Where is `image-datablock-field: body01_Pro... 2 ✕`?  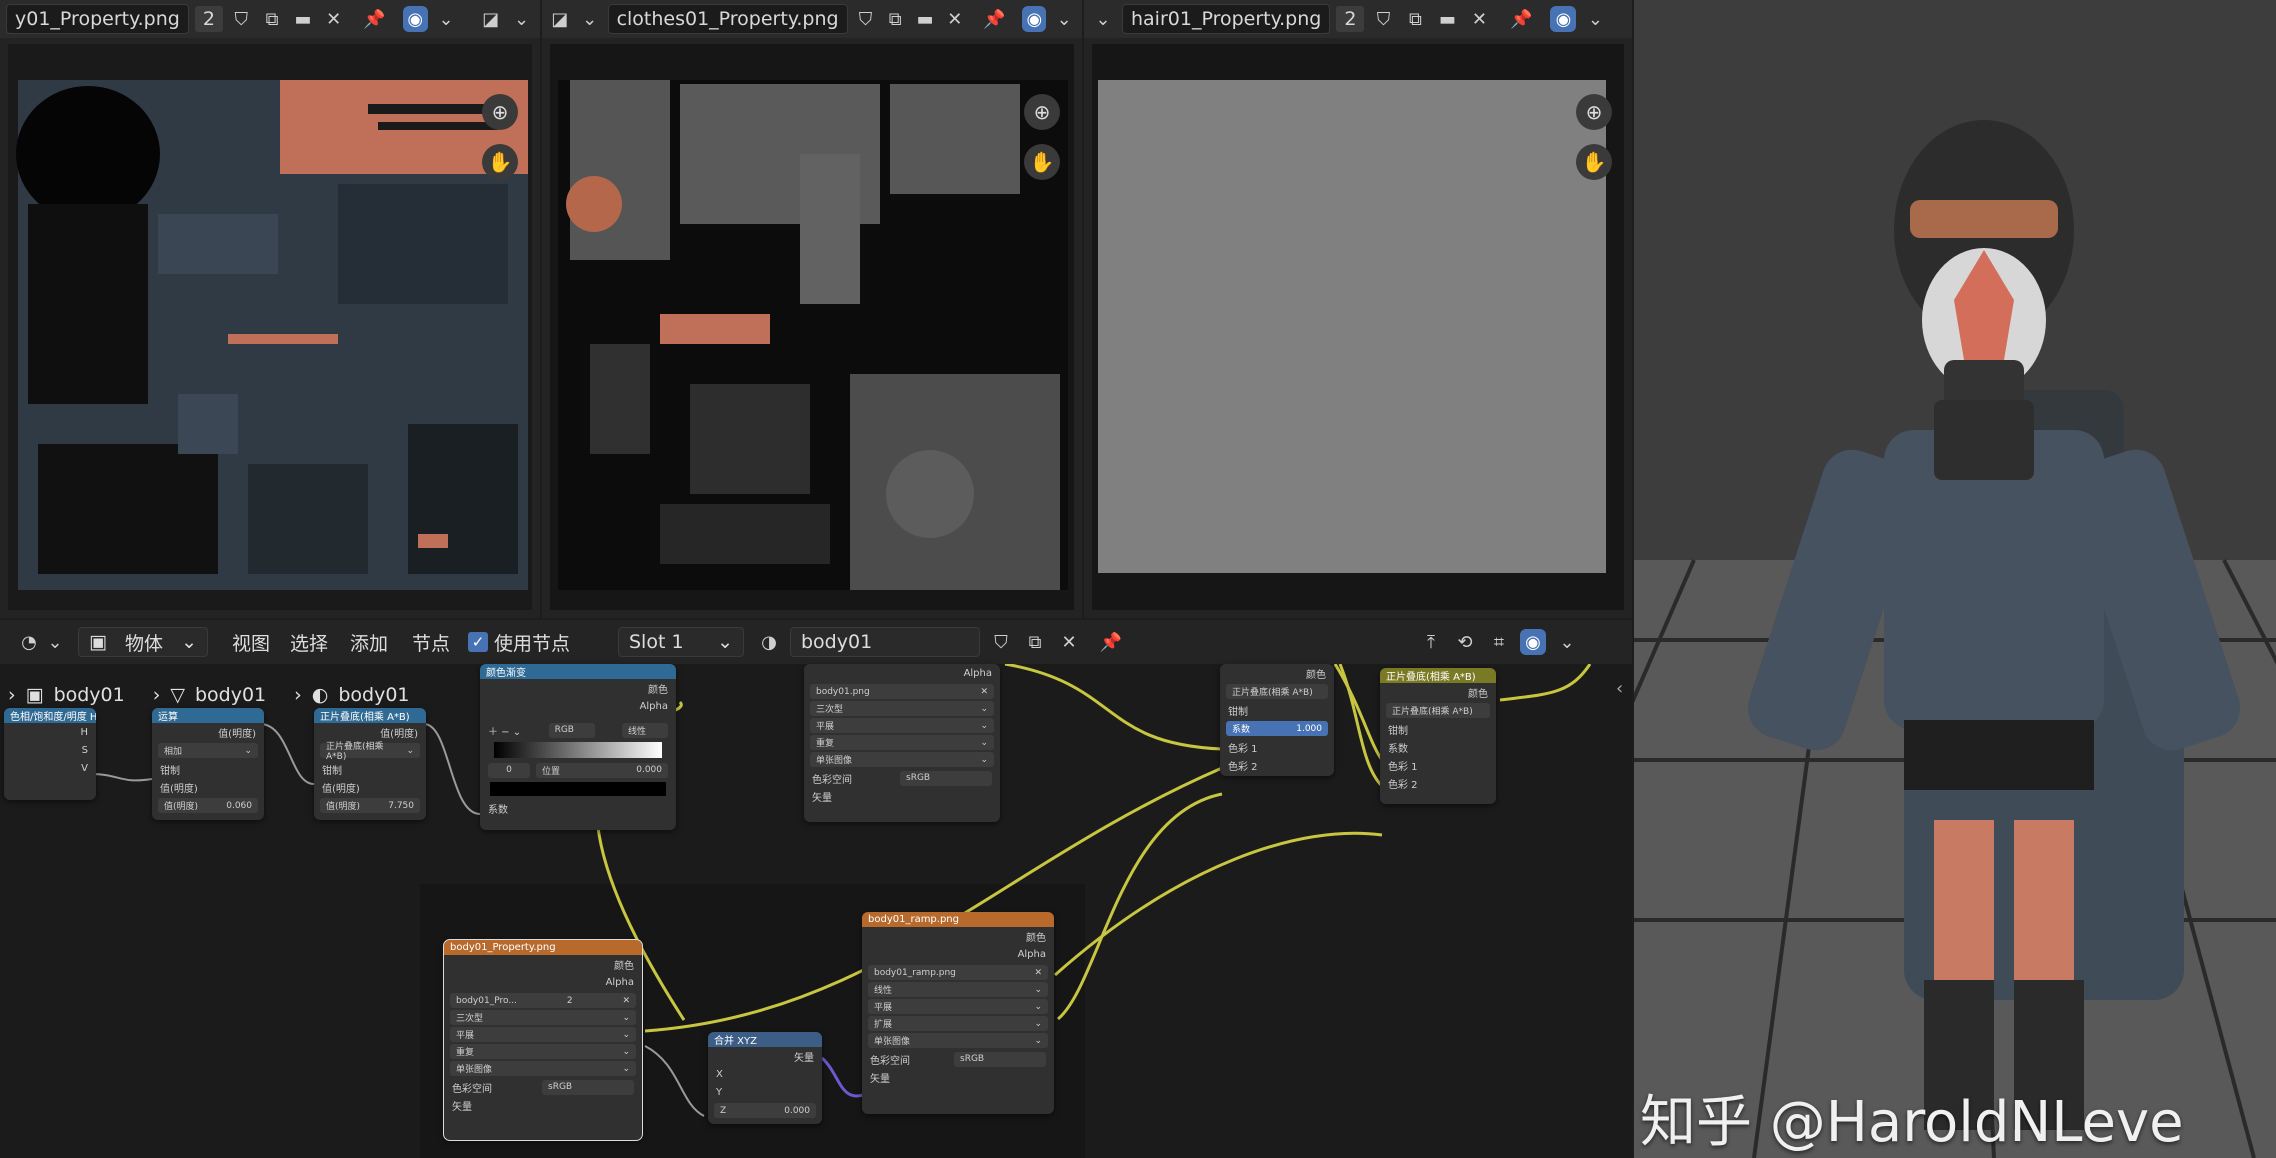 image-datablock-field: body01_Pro... 2 ✕ is located at coordinates (543, 1000).